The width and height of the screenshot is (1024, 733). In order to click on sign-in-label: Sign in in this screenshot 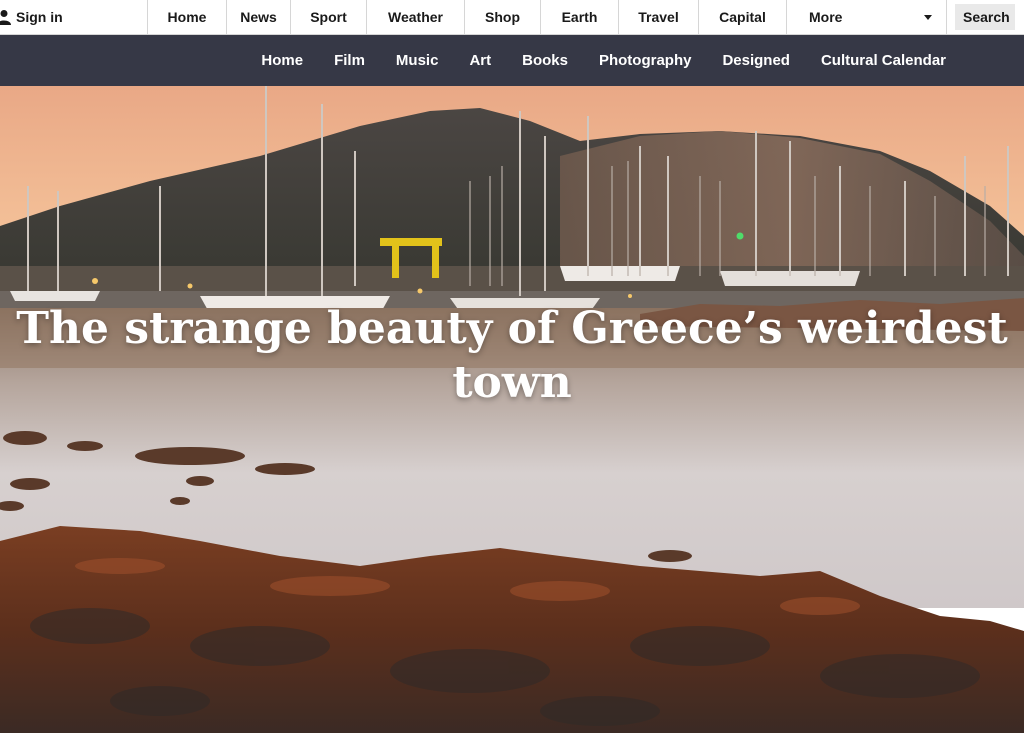, I will do `click(39, 17)`.